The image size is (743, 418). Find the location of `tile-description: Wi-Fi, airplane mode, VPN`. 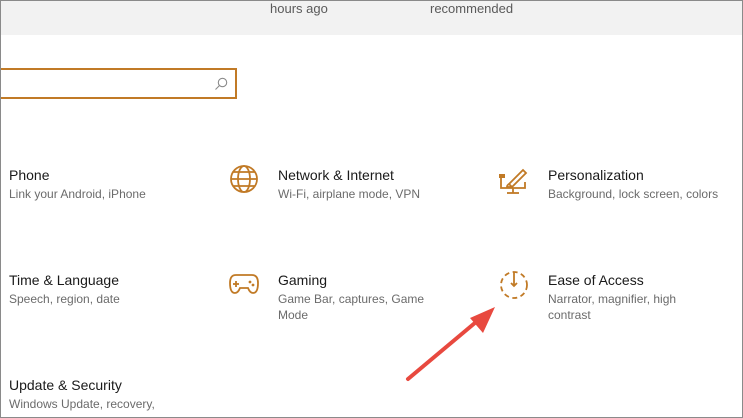

tile-description: Wi-Fi, airplane mode, VPN is located at coordinates (349, 194).